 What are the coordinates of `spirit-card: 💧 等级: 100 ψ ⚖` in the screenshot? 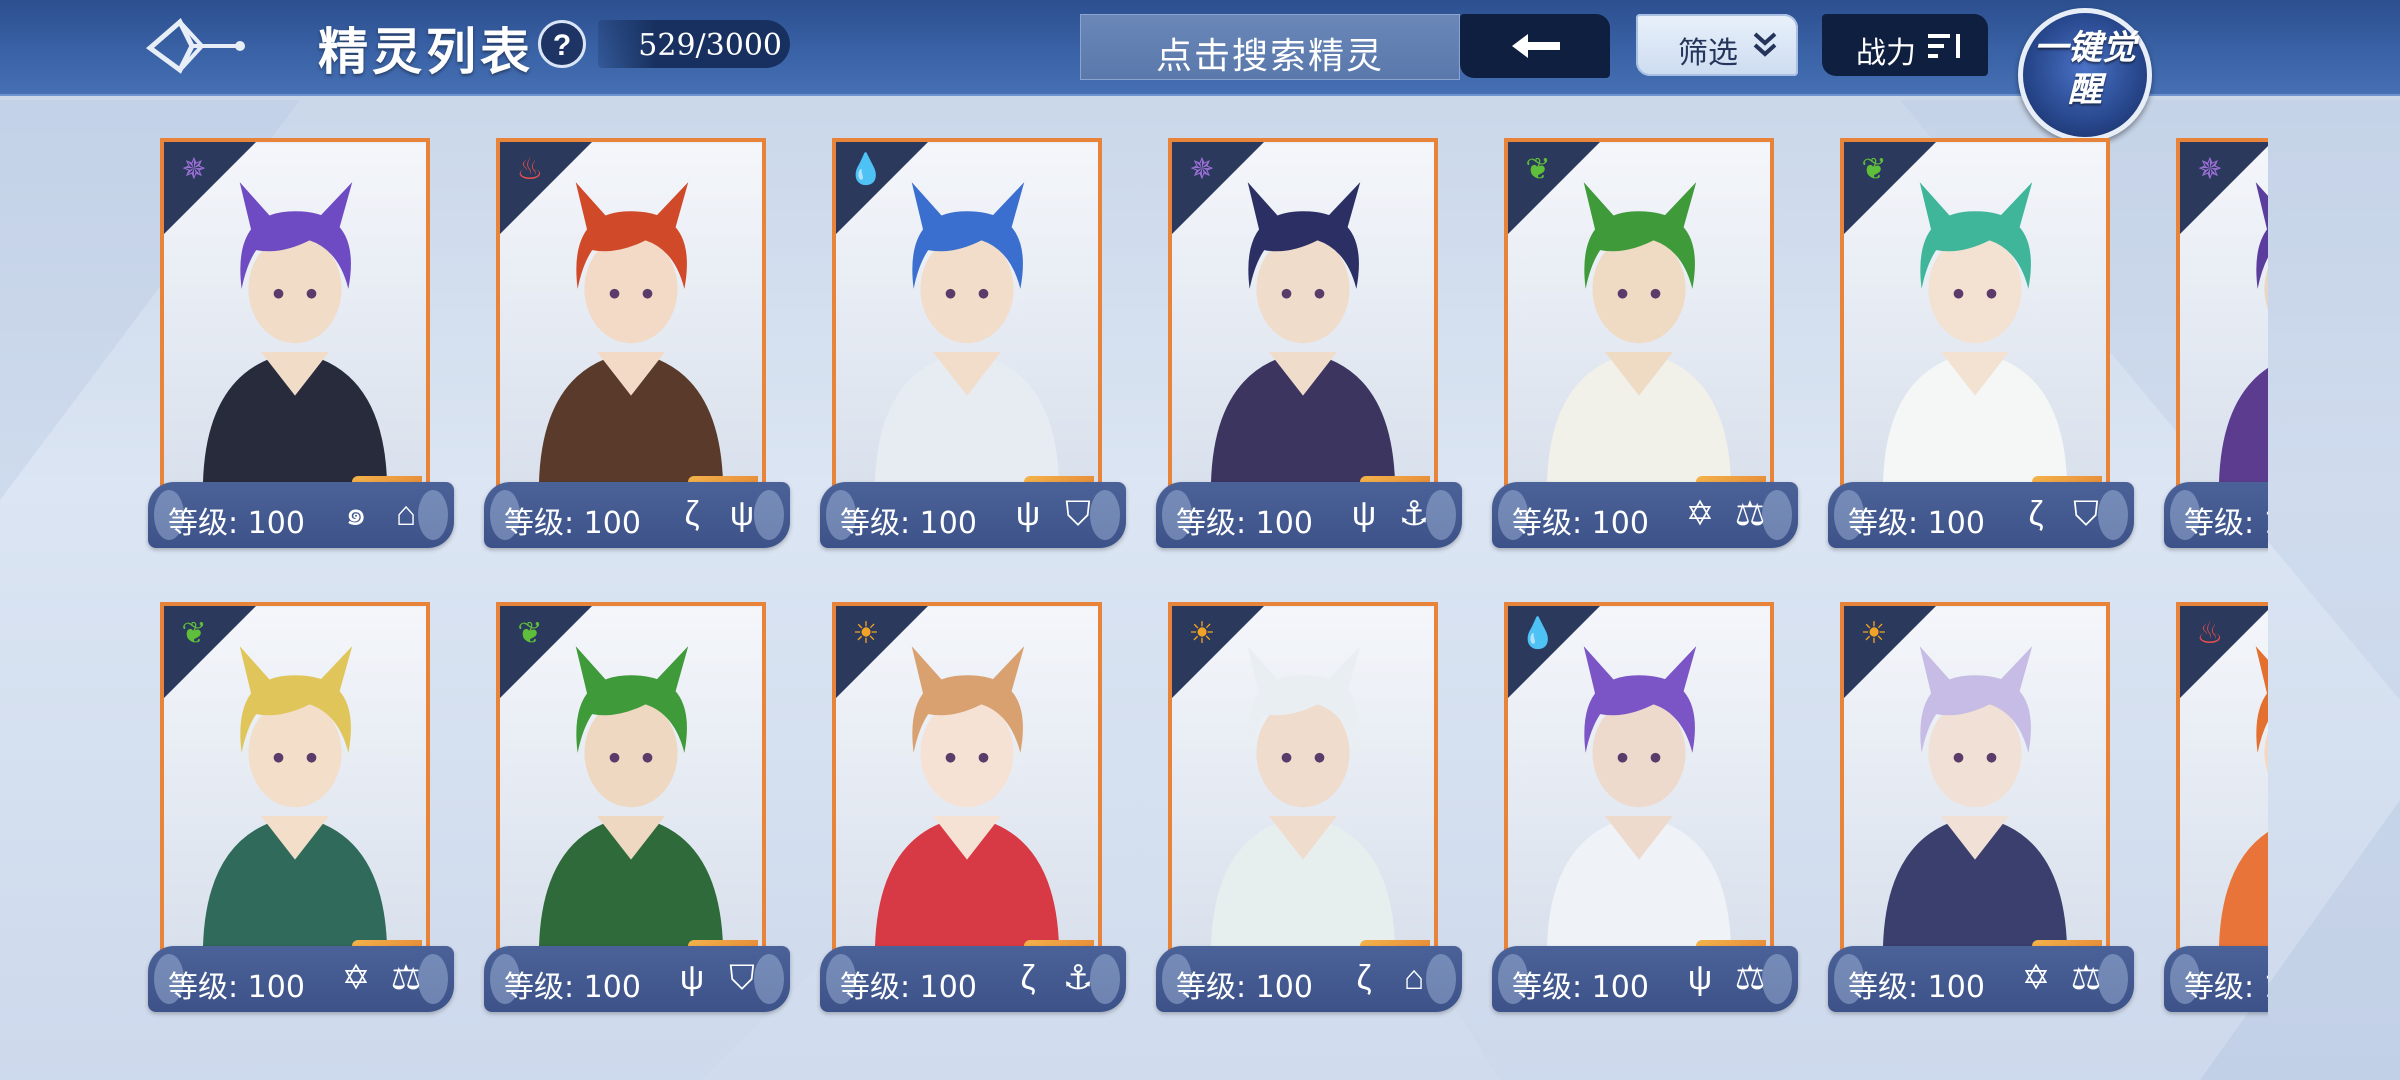 It's located at (1645, 812).